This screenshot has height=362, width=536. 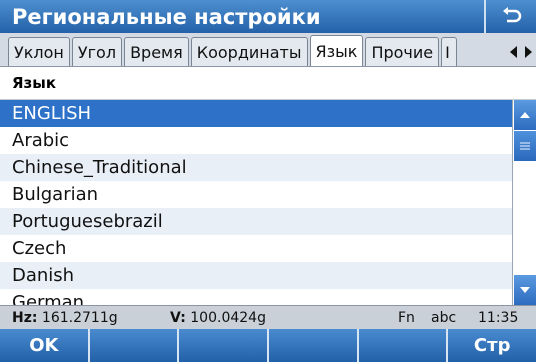 What do you see at coordinates (256, 167) in the screenshot?
I see `list-item: Chinese_Traditional` at bounding box center [256, 167].